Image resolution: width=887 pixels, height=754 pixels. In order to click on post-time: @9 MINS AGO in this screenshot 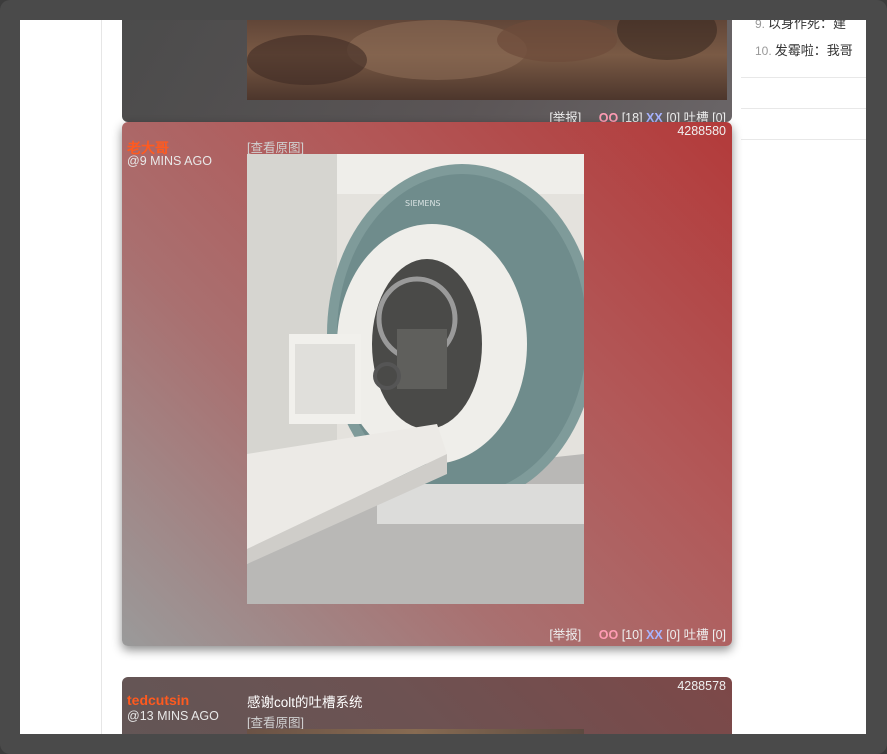, I will do `click(169, 161)`.